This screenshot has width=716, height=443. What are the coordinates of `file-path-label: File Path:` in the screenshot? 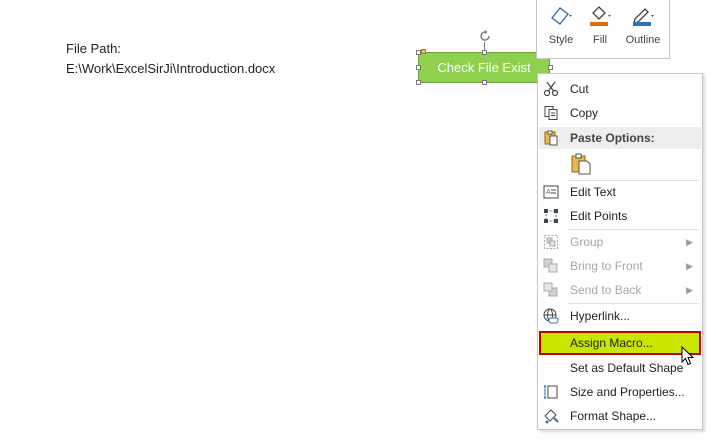 It's located at (93, 48).